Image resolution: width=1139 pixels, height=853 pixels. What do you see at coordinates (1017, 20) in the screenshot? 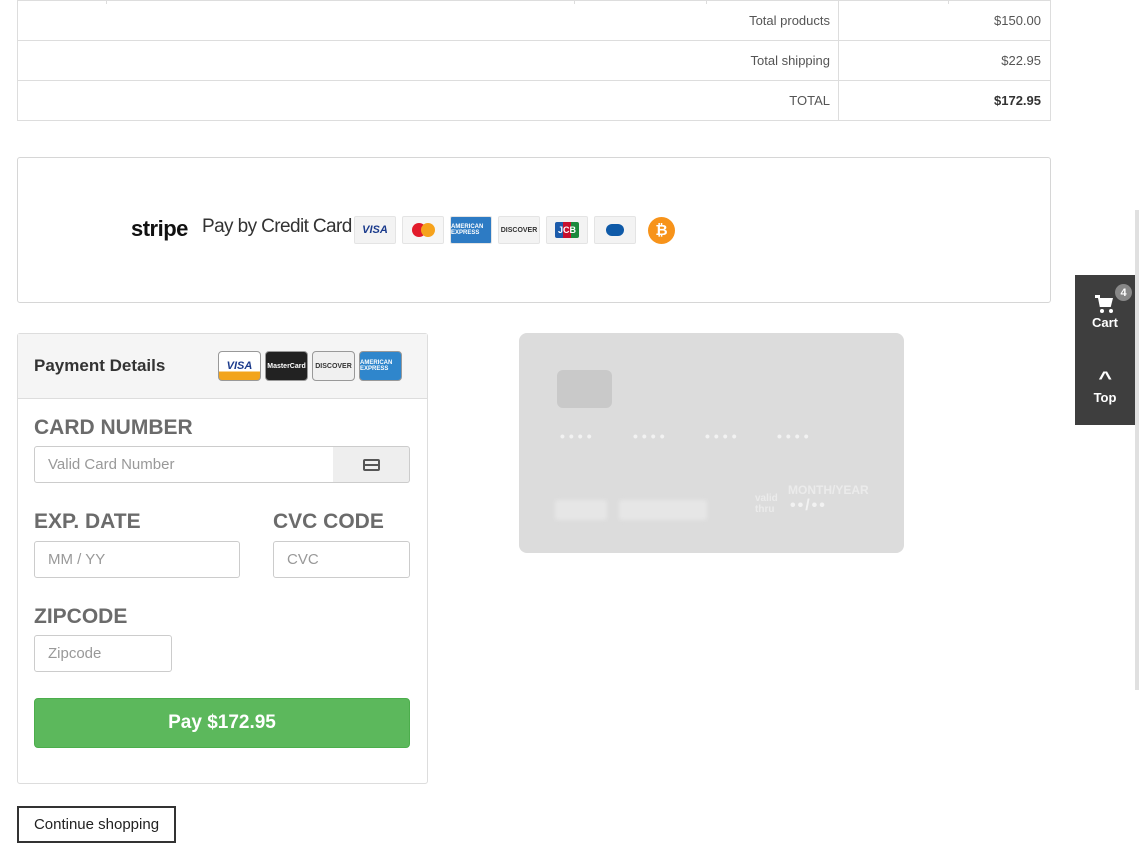
I see `total-products-value: $150.00` at bounding box center [1017, 20].